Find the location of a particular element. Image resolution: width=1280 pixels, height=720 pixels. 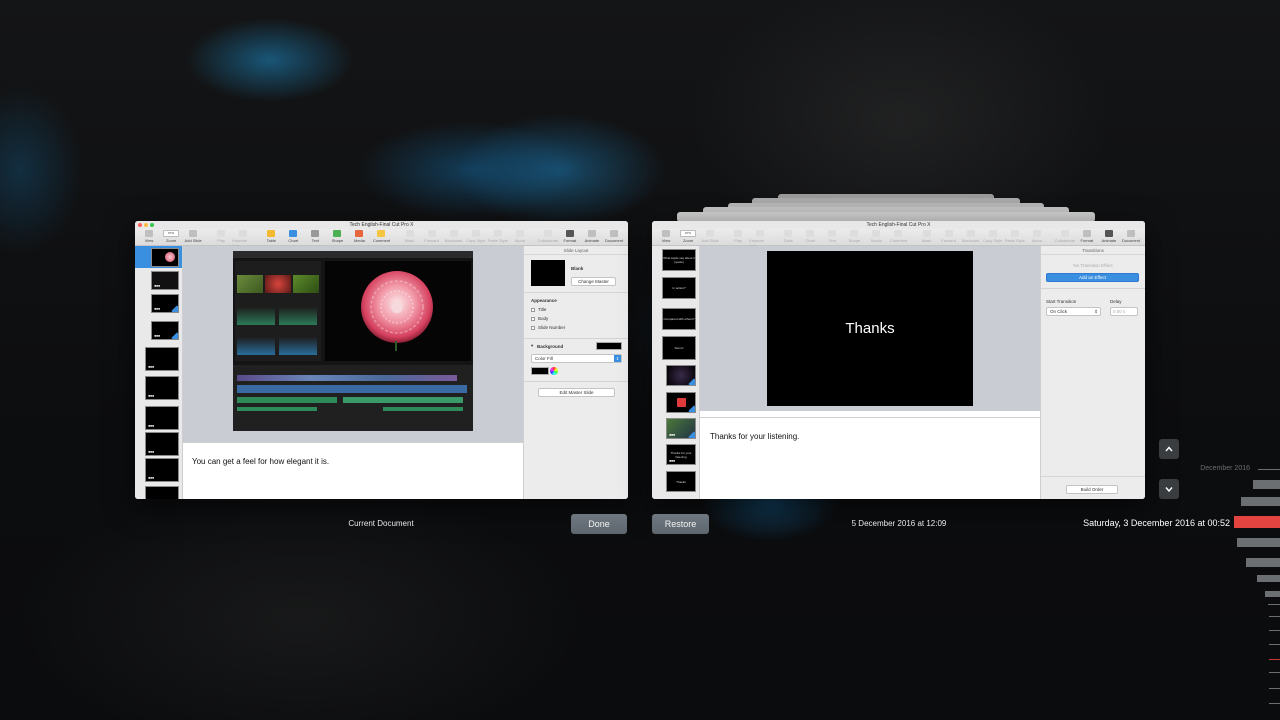

slide-thumbnail: Demo! is located at coordinates (679, 348).